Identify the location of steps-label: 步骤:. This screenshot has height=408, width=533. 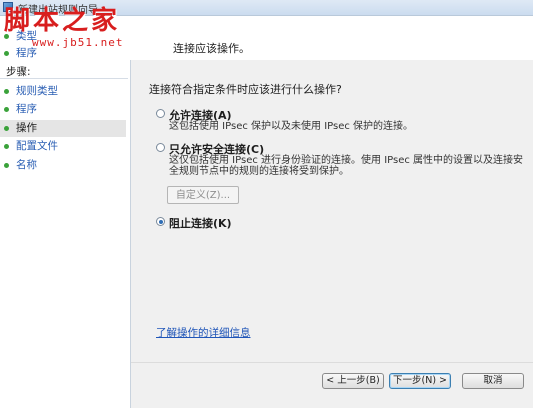
(18, 72).